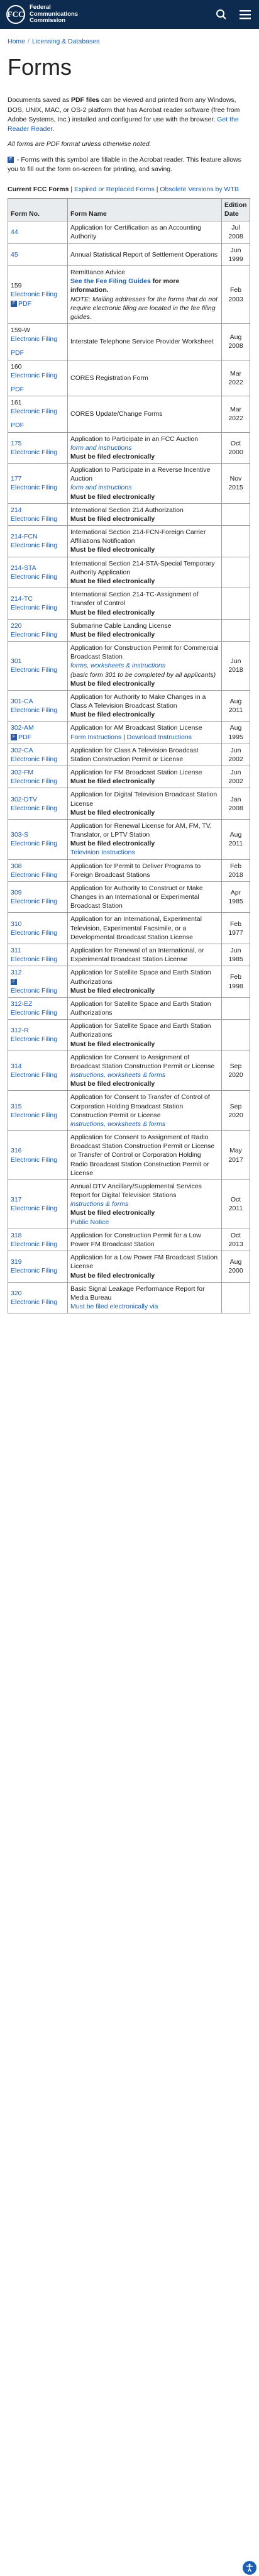 Image resolution: width=259 pixels, height=2576 pixels. I want to click on expired-forms-link: Expired or Replaced Forms, so click(114, 189).